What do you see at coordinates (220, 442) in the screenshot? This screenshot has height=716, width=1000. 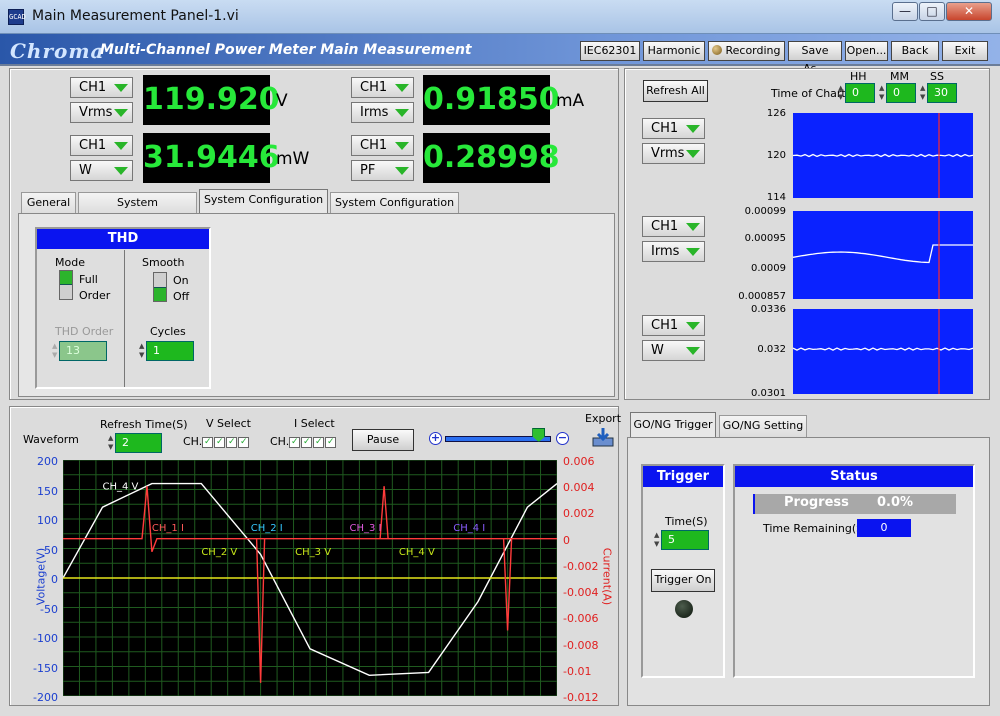 I see `v-check-2: ✓` at bounding box center [220, 442].